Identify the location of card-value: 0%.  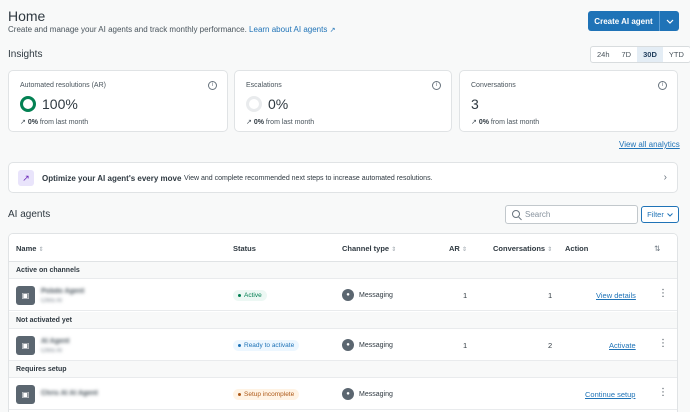
(267, 104).